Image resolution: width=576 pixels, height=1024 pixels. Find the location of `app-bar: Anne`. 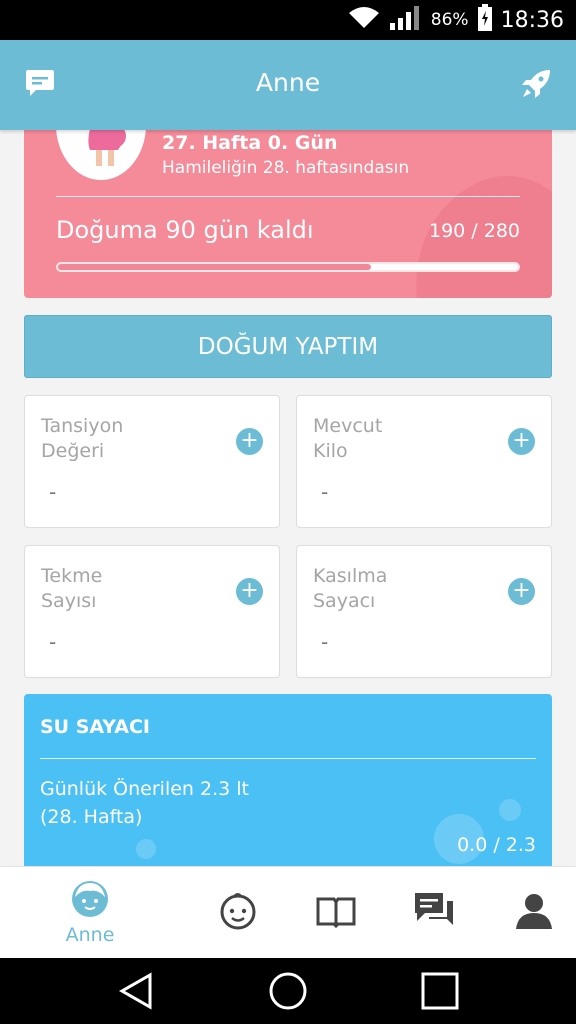

app-bar: Anne is located at coordinates (288, 85).